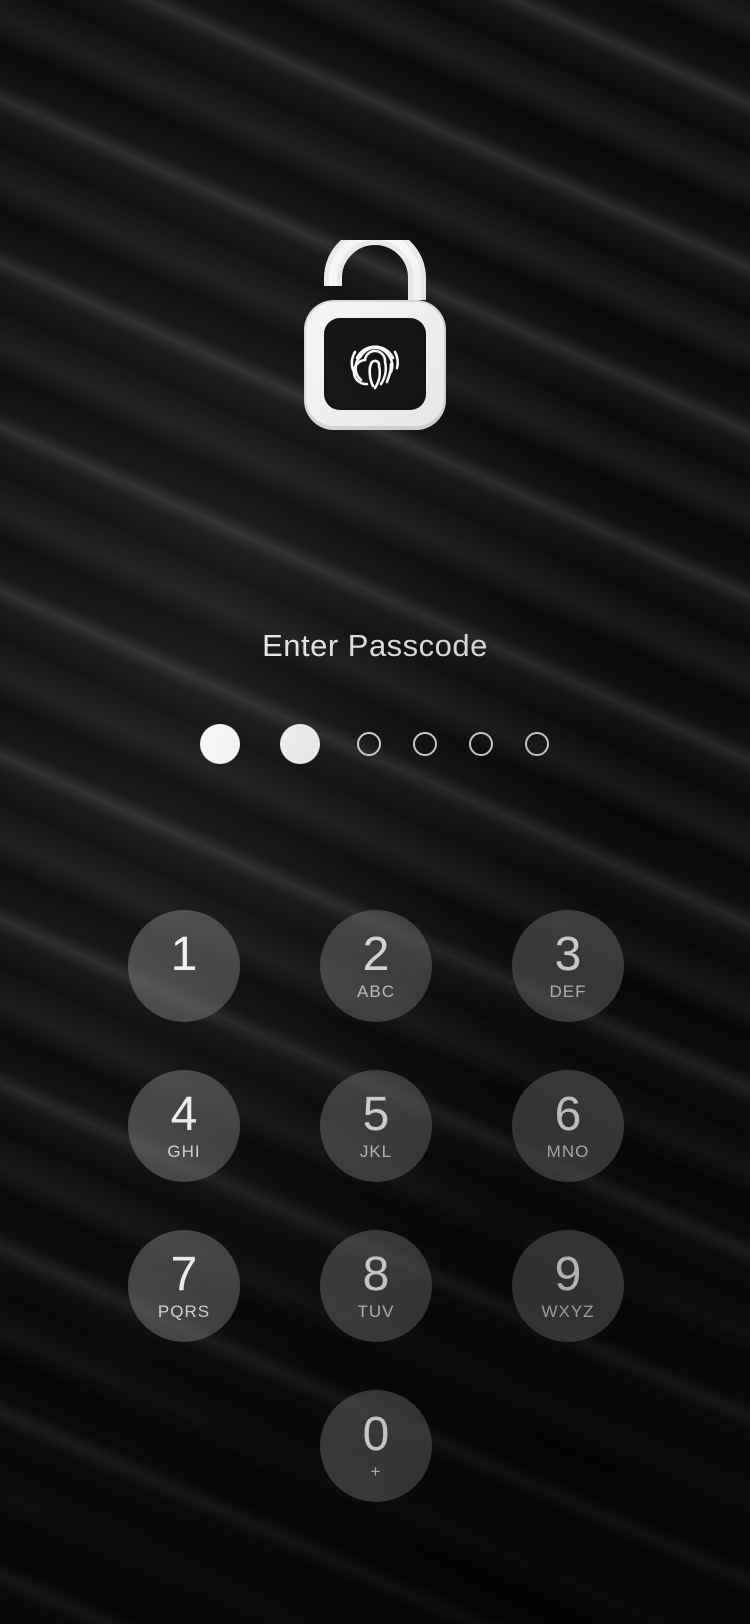 This screenshot has height=1624, width=750. I want to click on keypad-key-7: 7 PQRS, so click(184, 1286).